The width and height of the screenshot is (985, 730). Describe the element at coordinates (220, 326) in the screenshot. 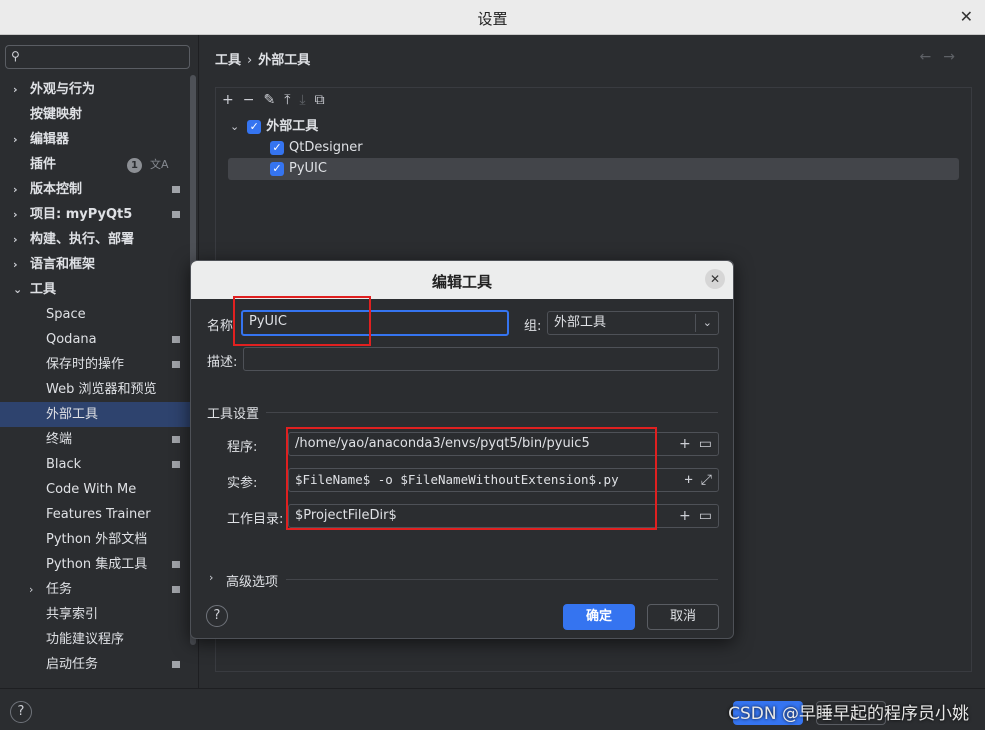

I see `name-label: 名称` at that location.